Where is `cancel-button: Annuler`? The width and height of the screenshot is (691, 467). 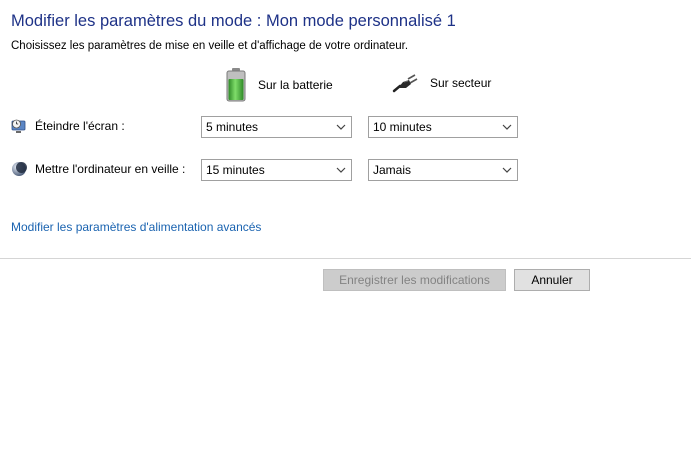
cancel-button: Annuler is located at coordinates (552, 280).